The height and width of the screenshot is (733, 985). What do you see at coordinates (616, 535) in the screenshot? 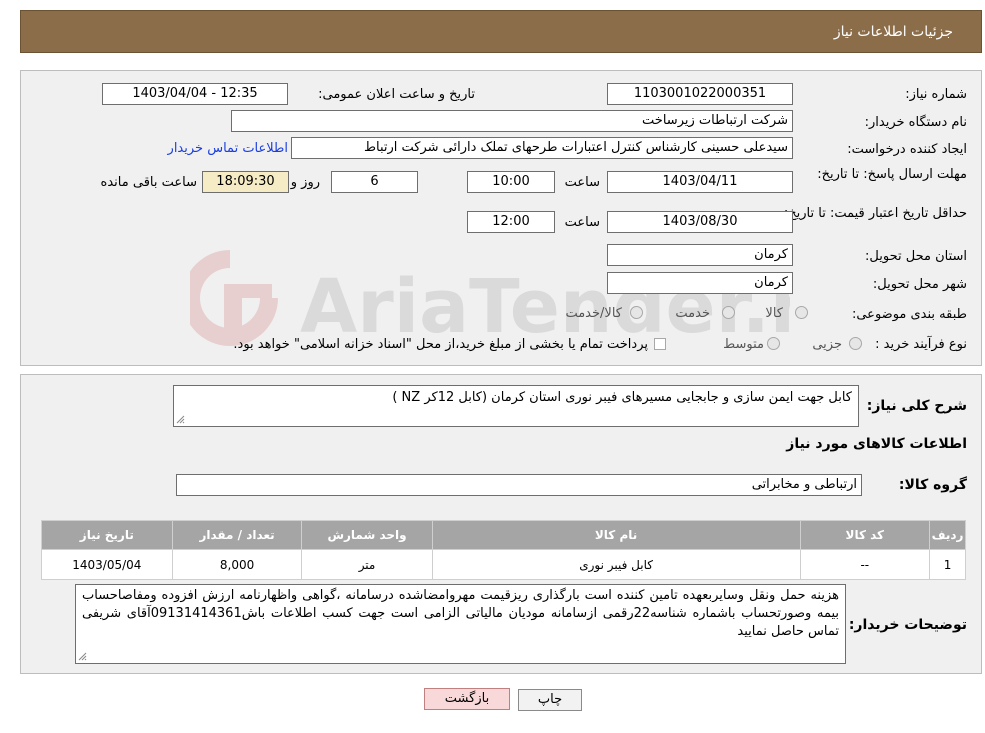
I see `col-header-name: نام کالا` at bounding box center [616, 535].